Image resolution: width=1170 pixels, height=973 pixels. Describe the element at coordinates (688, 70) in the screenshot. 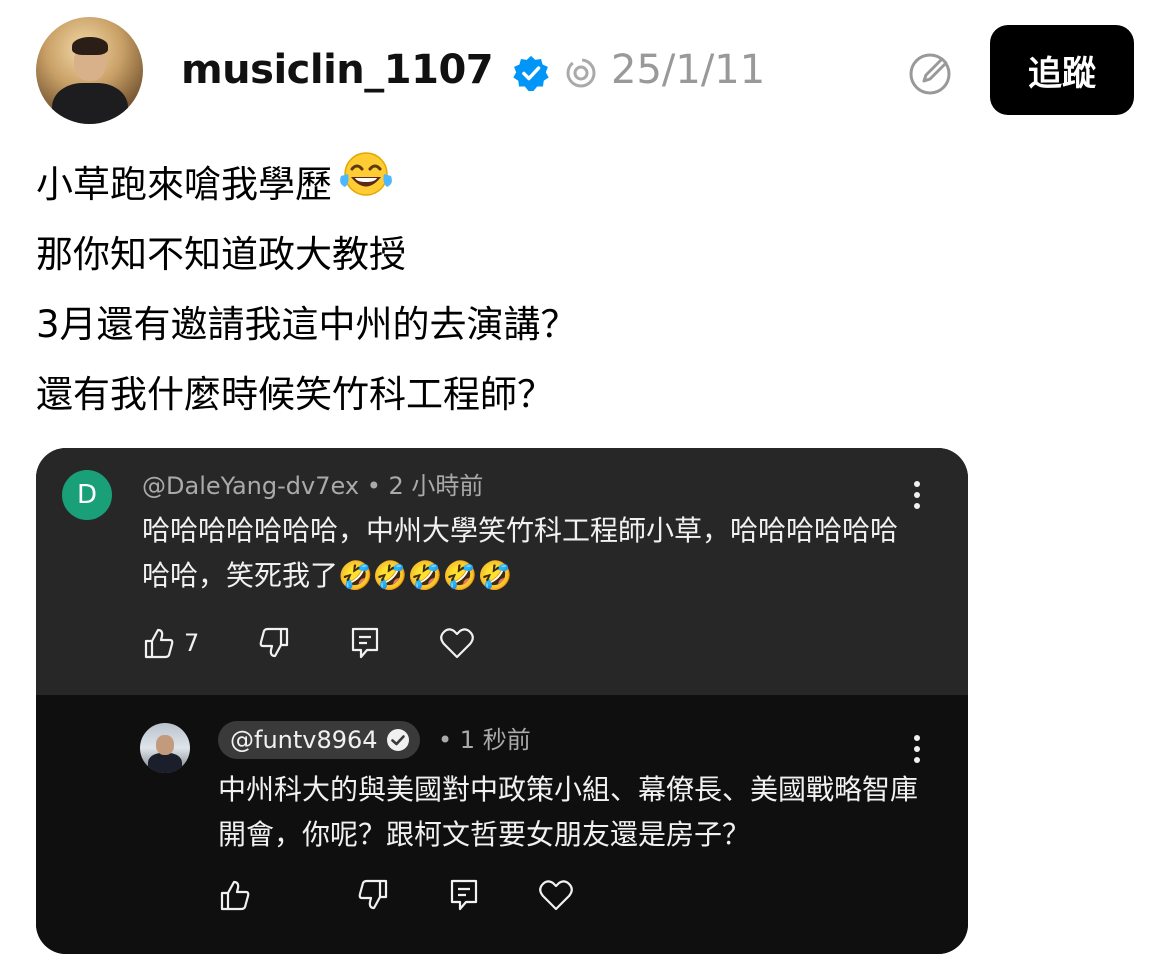

I see `post-date: 25/1/11` at that location.